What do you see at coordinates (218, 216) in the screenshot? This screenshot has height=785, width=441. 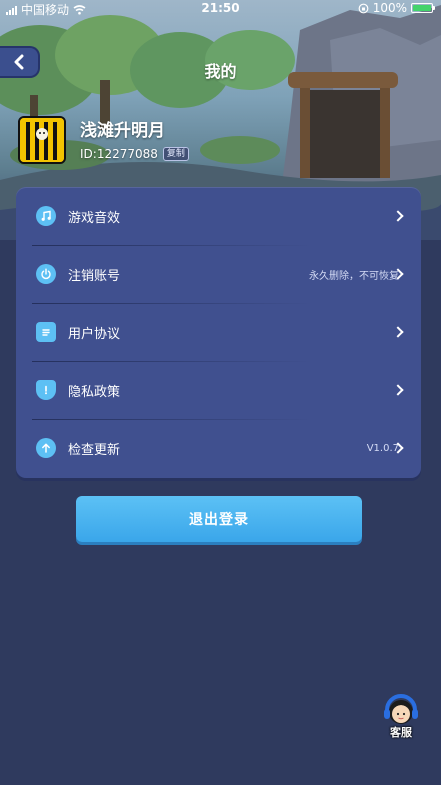 I see `settings-item-sound: 游戏音效` at bounding box center [218, 216].